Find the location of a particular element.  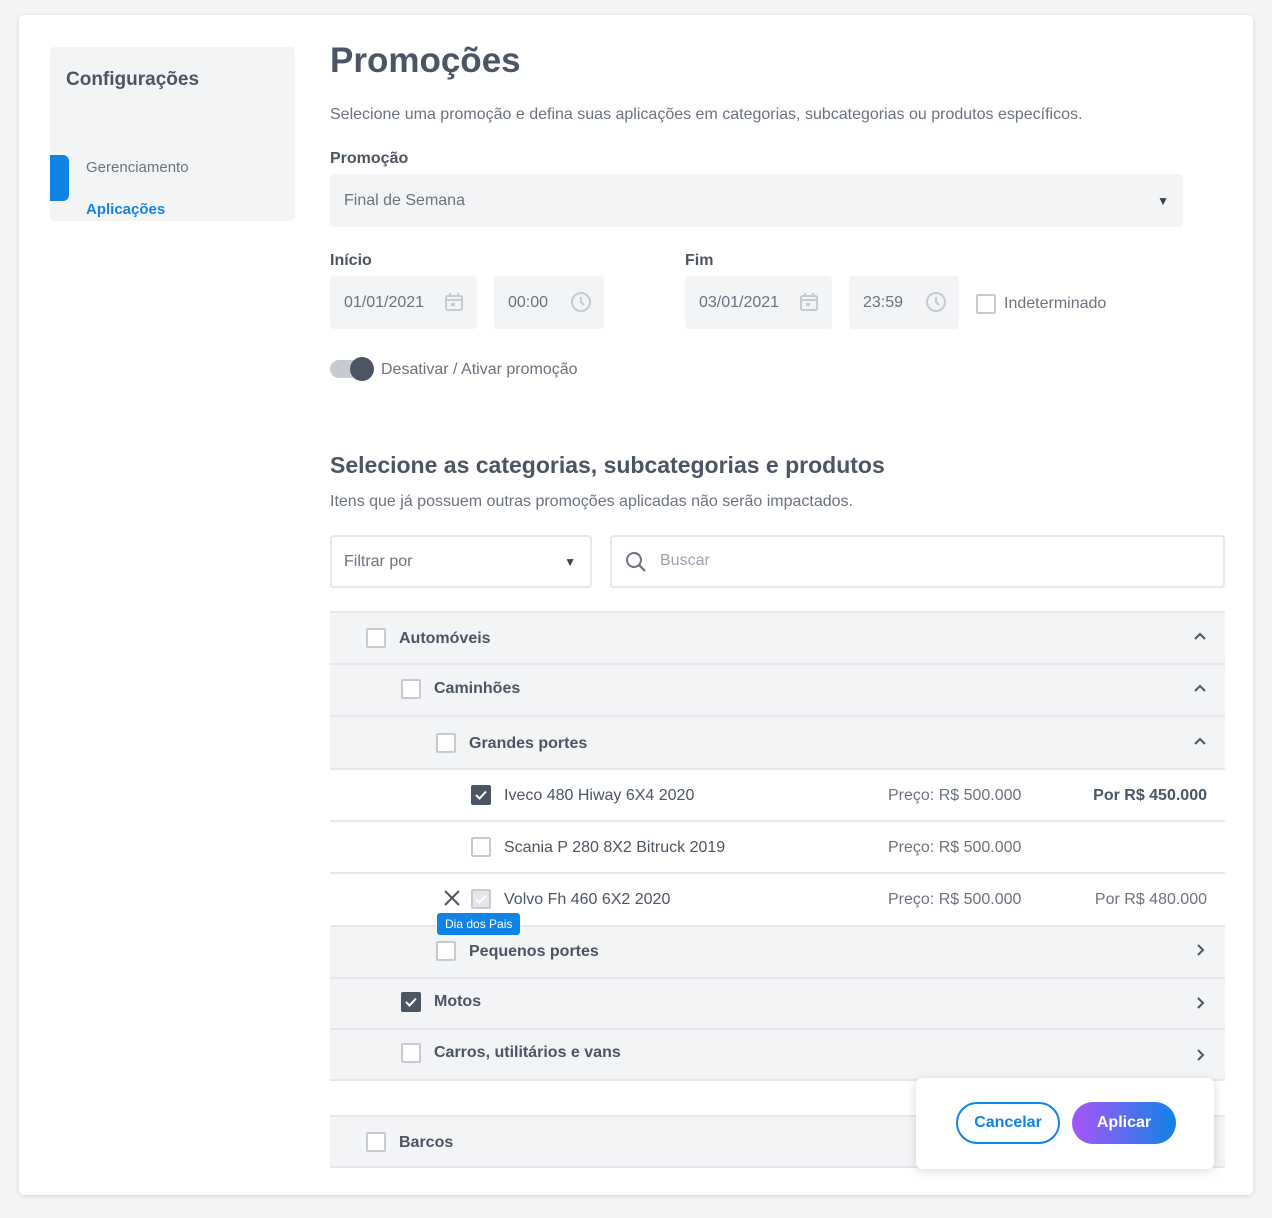

promo-select: Final de Semana ▼ is located at coordinates (756, 200).